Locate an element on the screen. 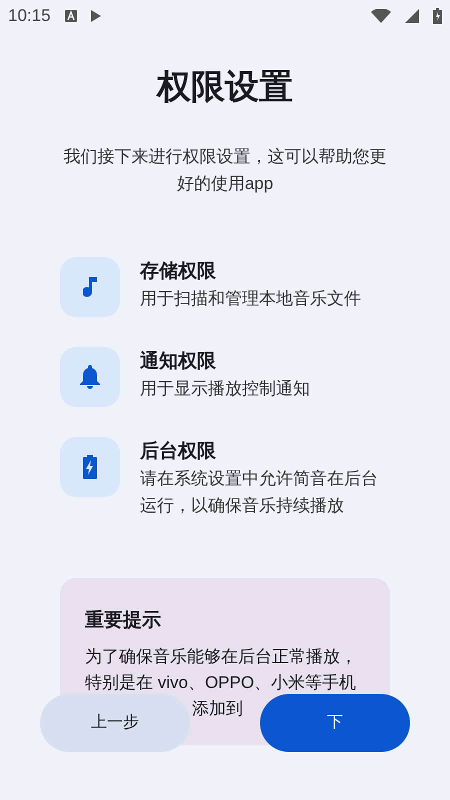 Image resolution: width=450 pixels, height=800 pixels. notice-text: 特别是在 vivo、OPPO、小米等手机 is located at coordinates (220, 683).